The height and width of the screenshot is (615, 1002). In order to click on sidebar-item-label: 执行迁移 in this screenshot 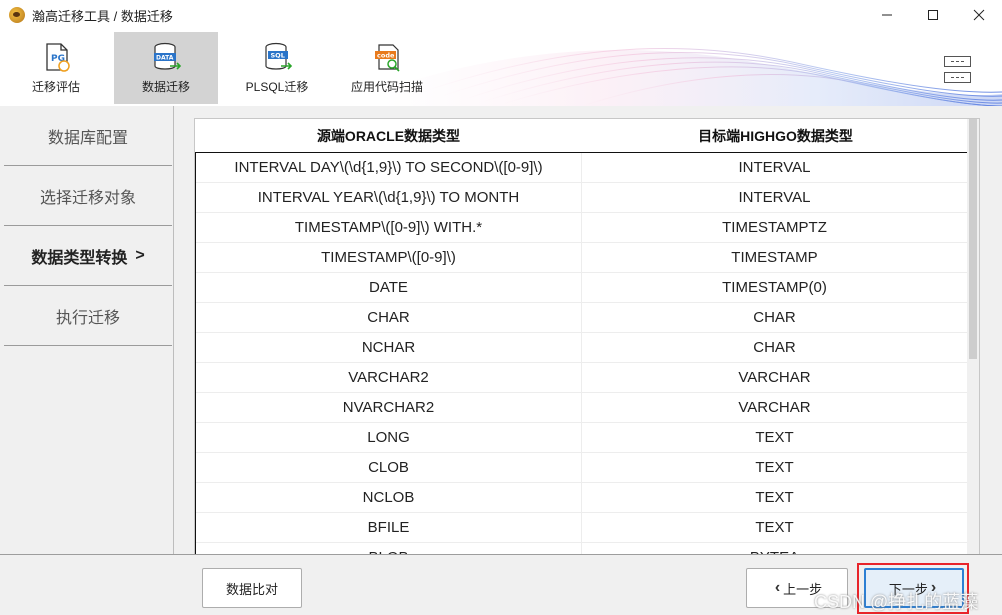, I will do `click(87, 318)`.